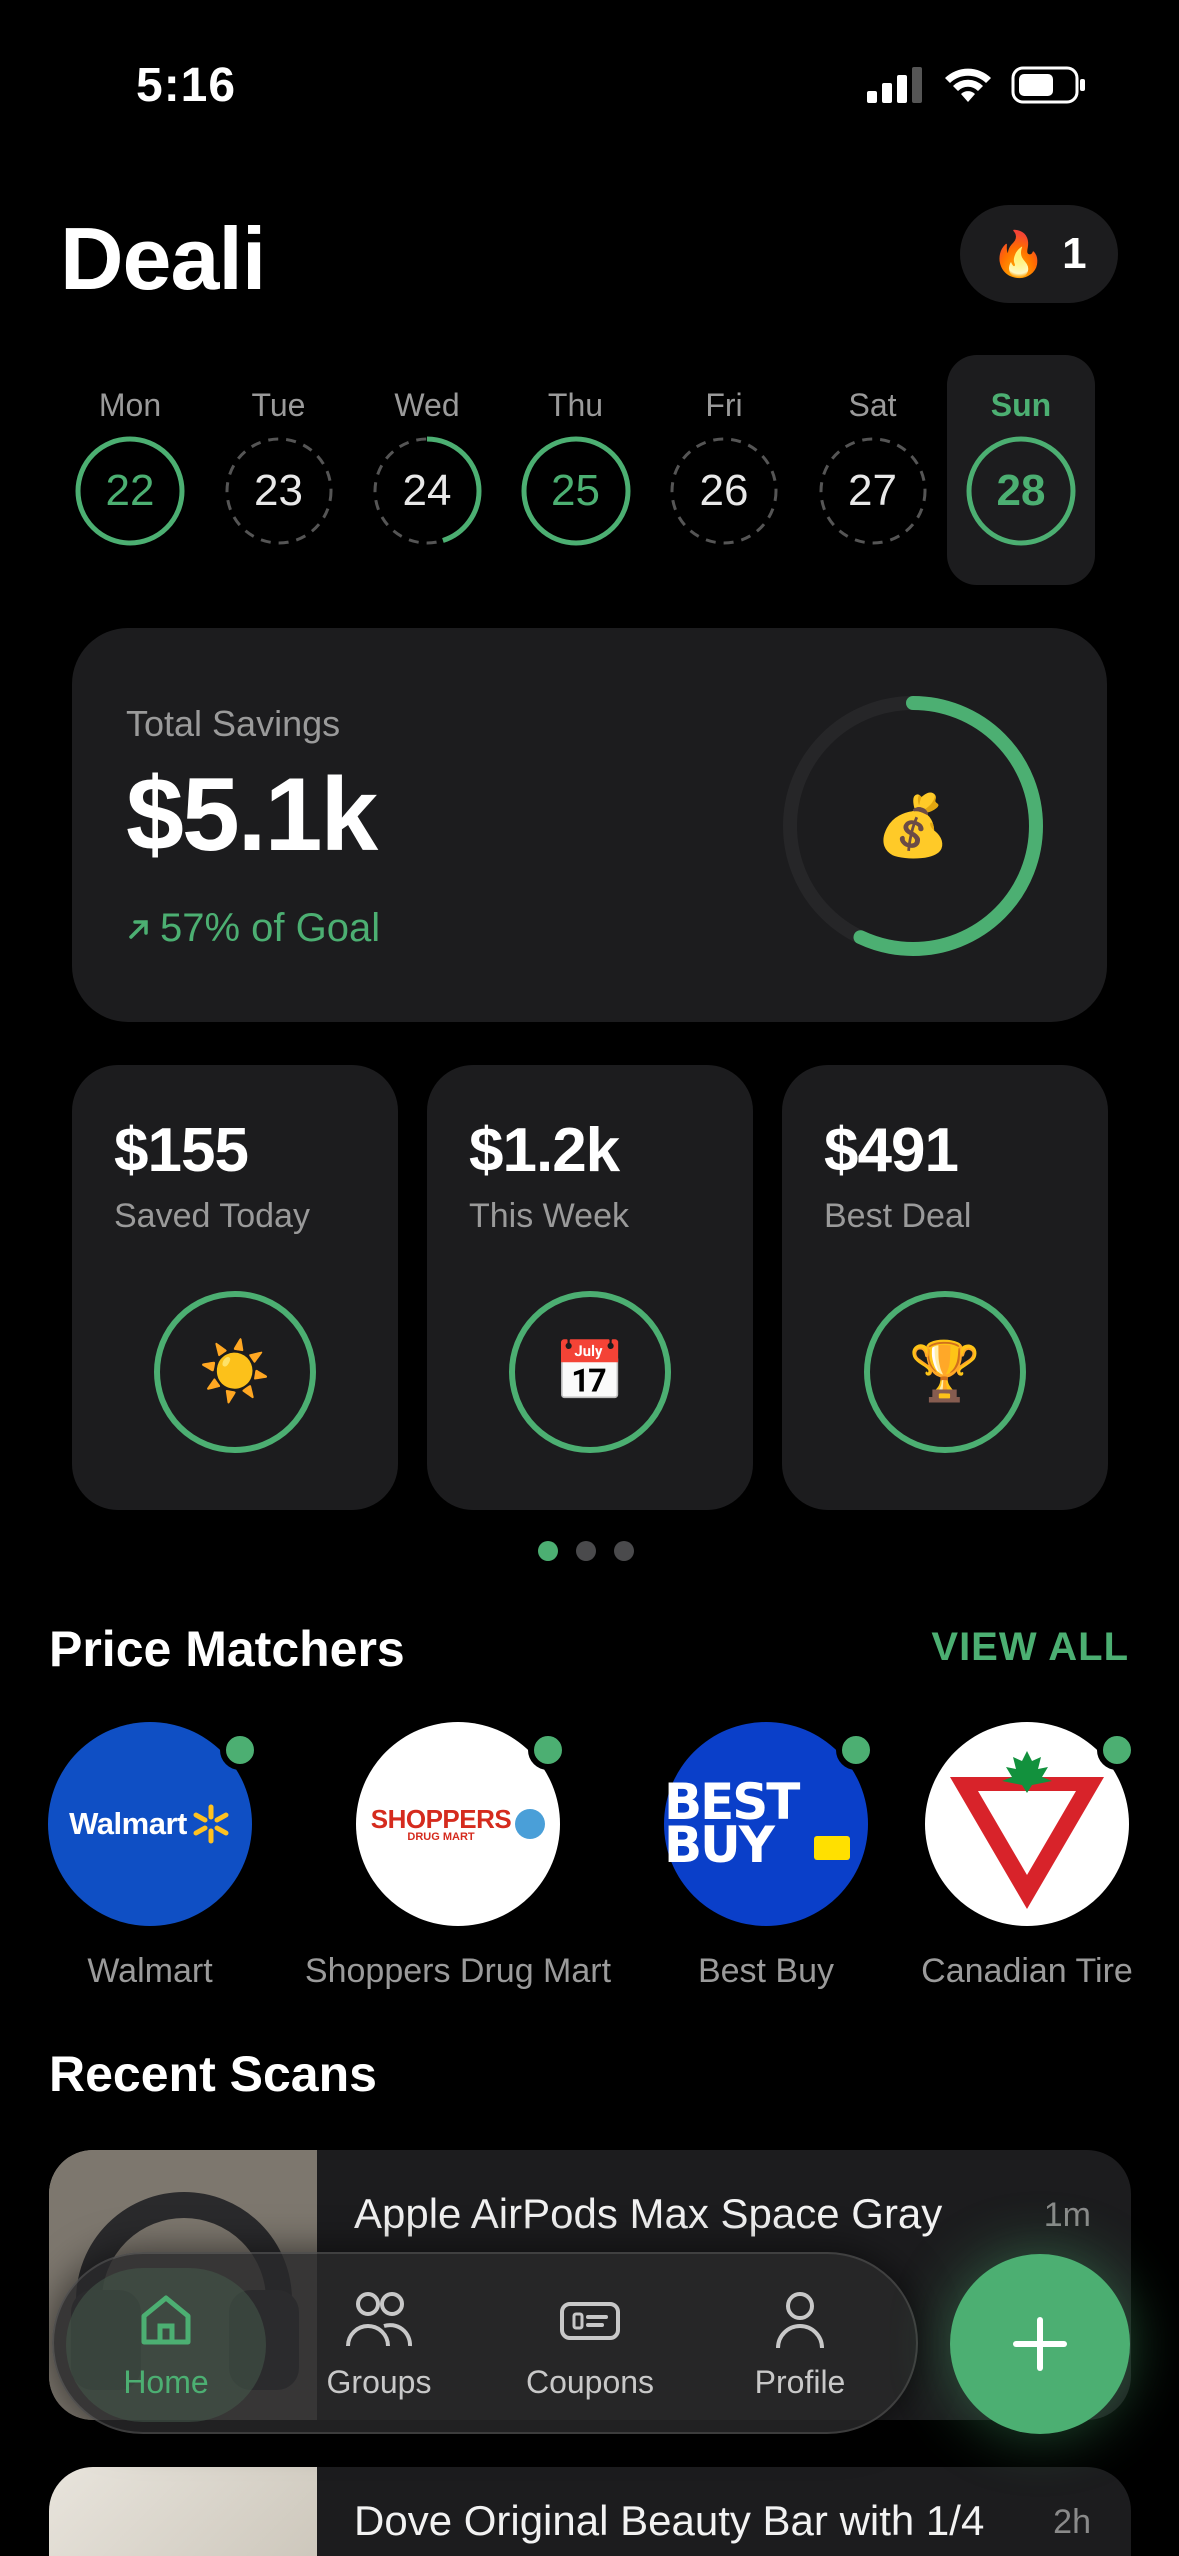 This screenshot has width=1179, height=2556. I want to click on week-strip: Mon 22 Tue 23 Wed 24 Thu 25 Fri 26 Sat 27 Sun 28, so click(589, 470).